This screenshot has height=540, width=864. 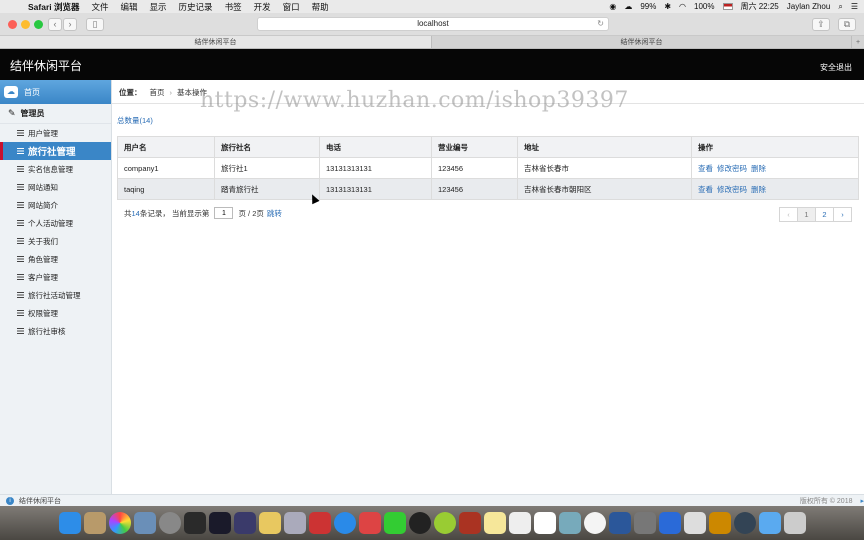 I want to click on itunes-icon, so click(x=594, y=523).